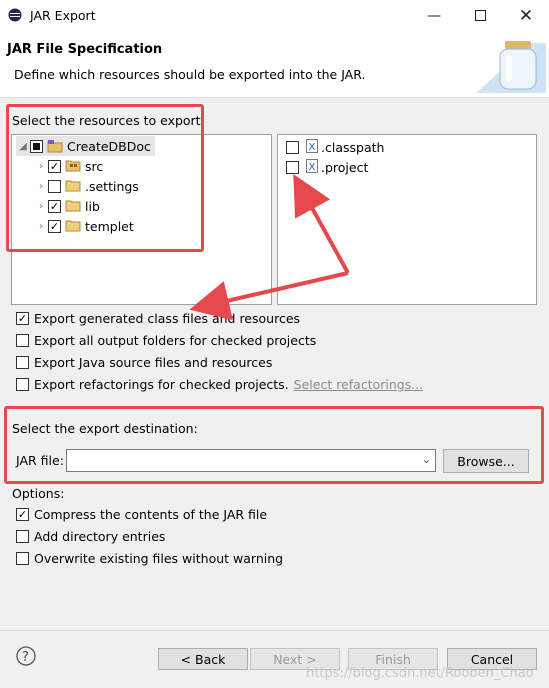 This screenshot has width=549, height=688. What do you see at coordinates (321, 223) in the screenshot?
I see `arrow-to-files-icon` at bounding box center [321, 223].